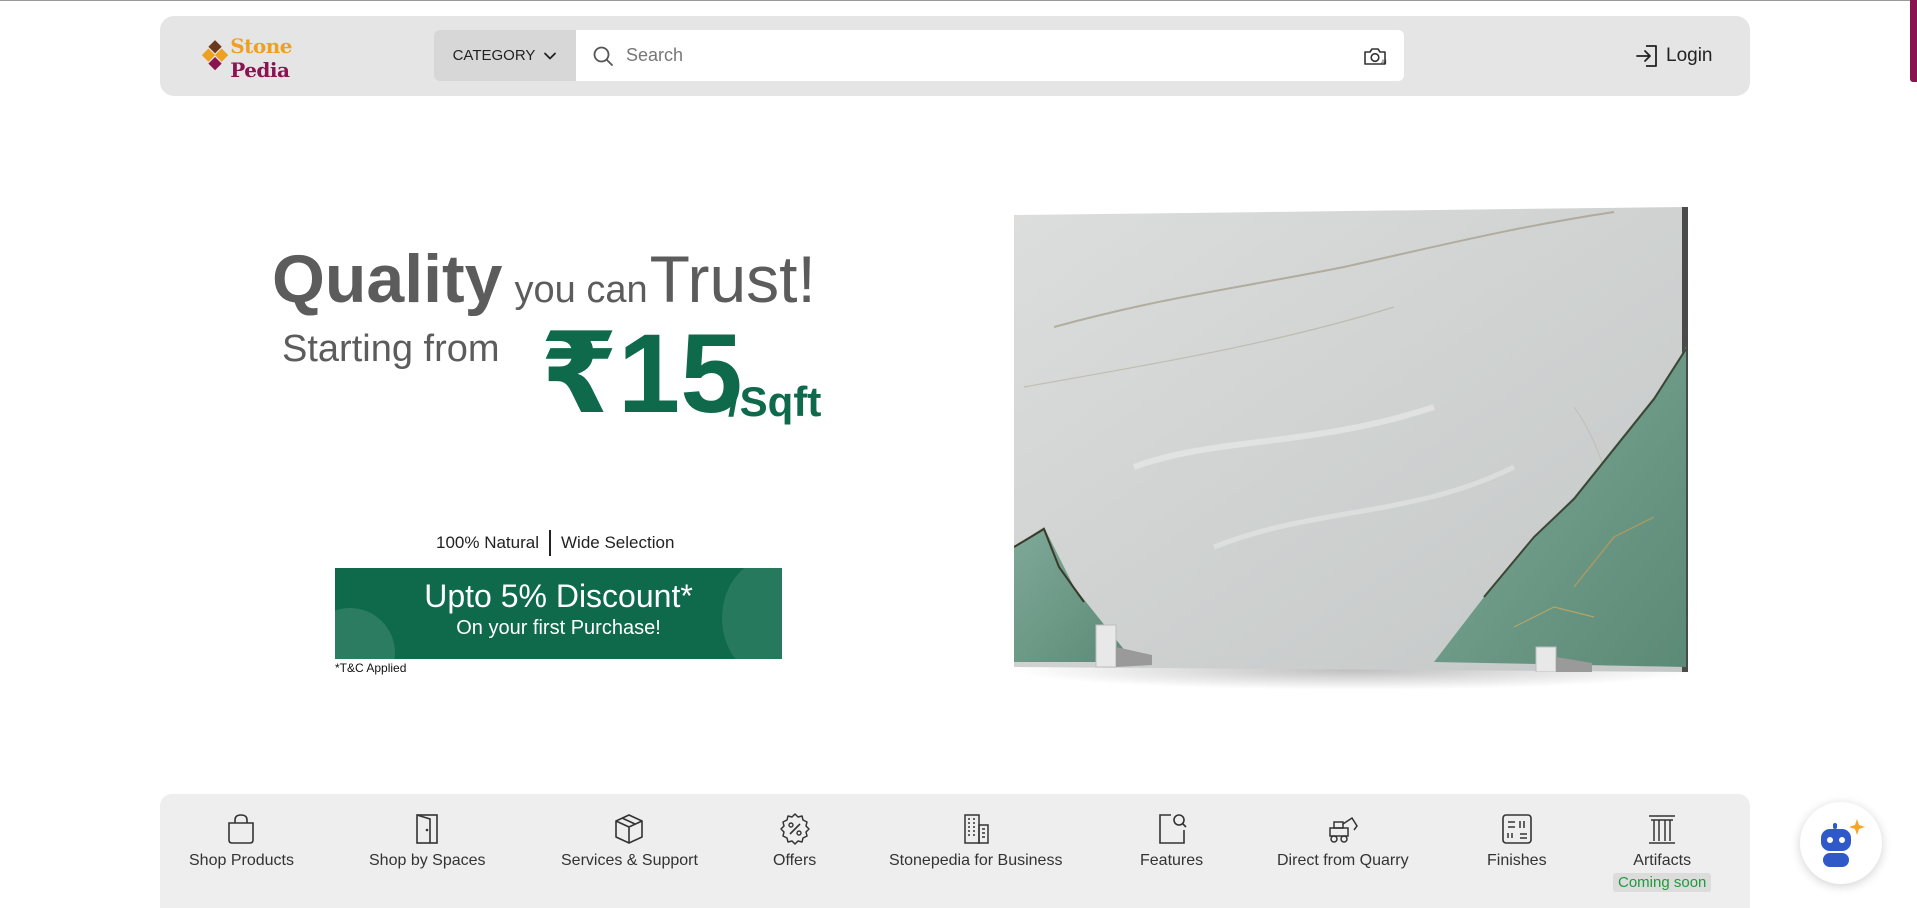 The width and height of the screenshot is (1917, 908). Describe the element at coordinates (1662, 882) in the screenshot. I see `coming-soon-badge: Coming soon` at that location.